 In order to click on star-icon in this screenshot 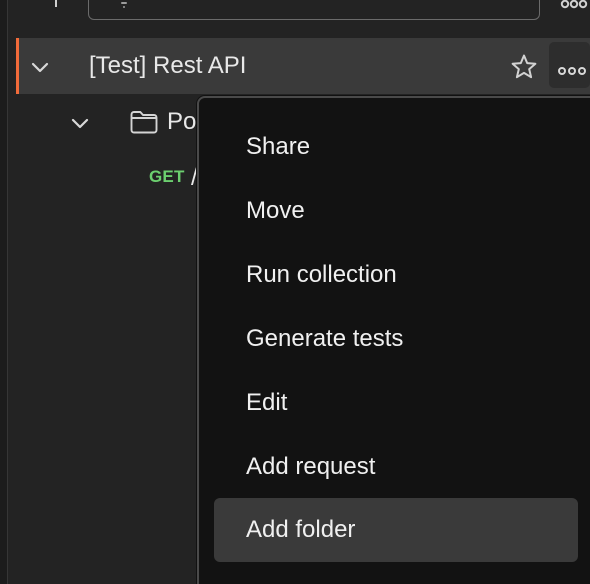, I will do `click(524, 67)`.